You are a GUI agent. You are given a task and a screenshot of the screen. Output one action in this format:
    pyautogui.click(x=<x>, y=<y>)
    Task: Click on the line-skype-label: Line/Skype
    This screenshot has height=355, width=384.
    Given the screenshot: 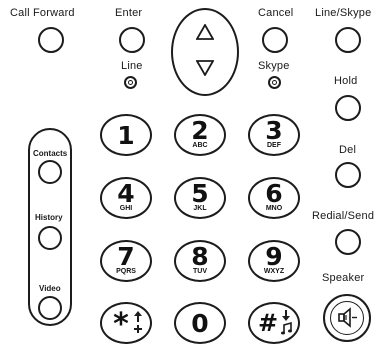 What is the action you would take?
    pyautogui.click(x=343, y=13)
    